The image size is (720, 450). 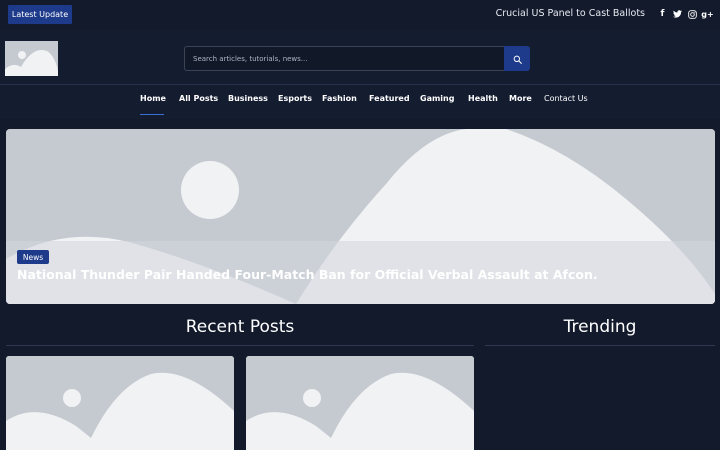 What do you see at coordinates (520, 98) in the screenshot?
I see `nav-item-more: More` at bounding box center [520, 98].